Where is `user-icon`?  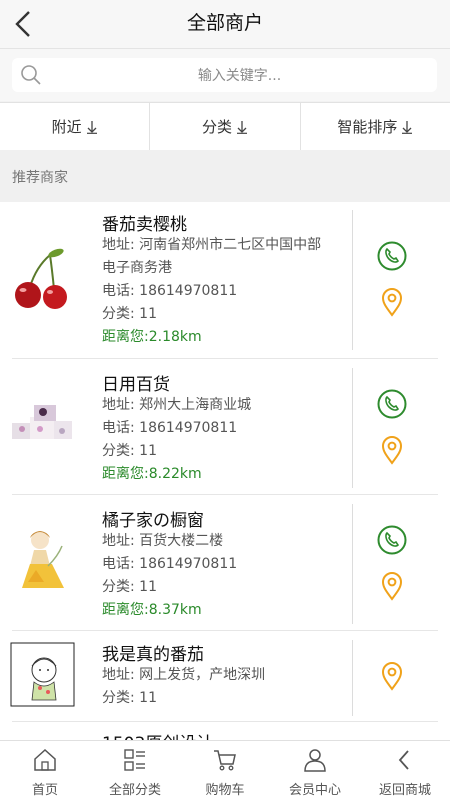 user-icon is located at coordinates (315, 760).